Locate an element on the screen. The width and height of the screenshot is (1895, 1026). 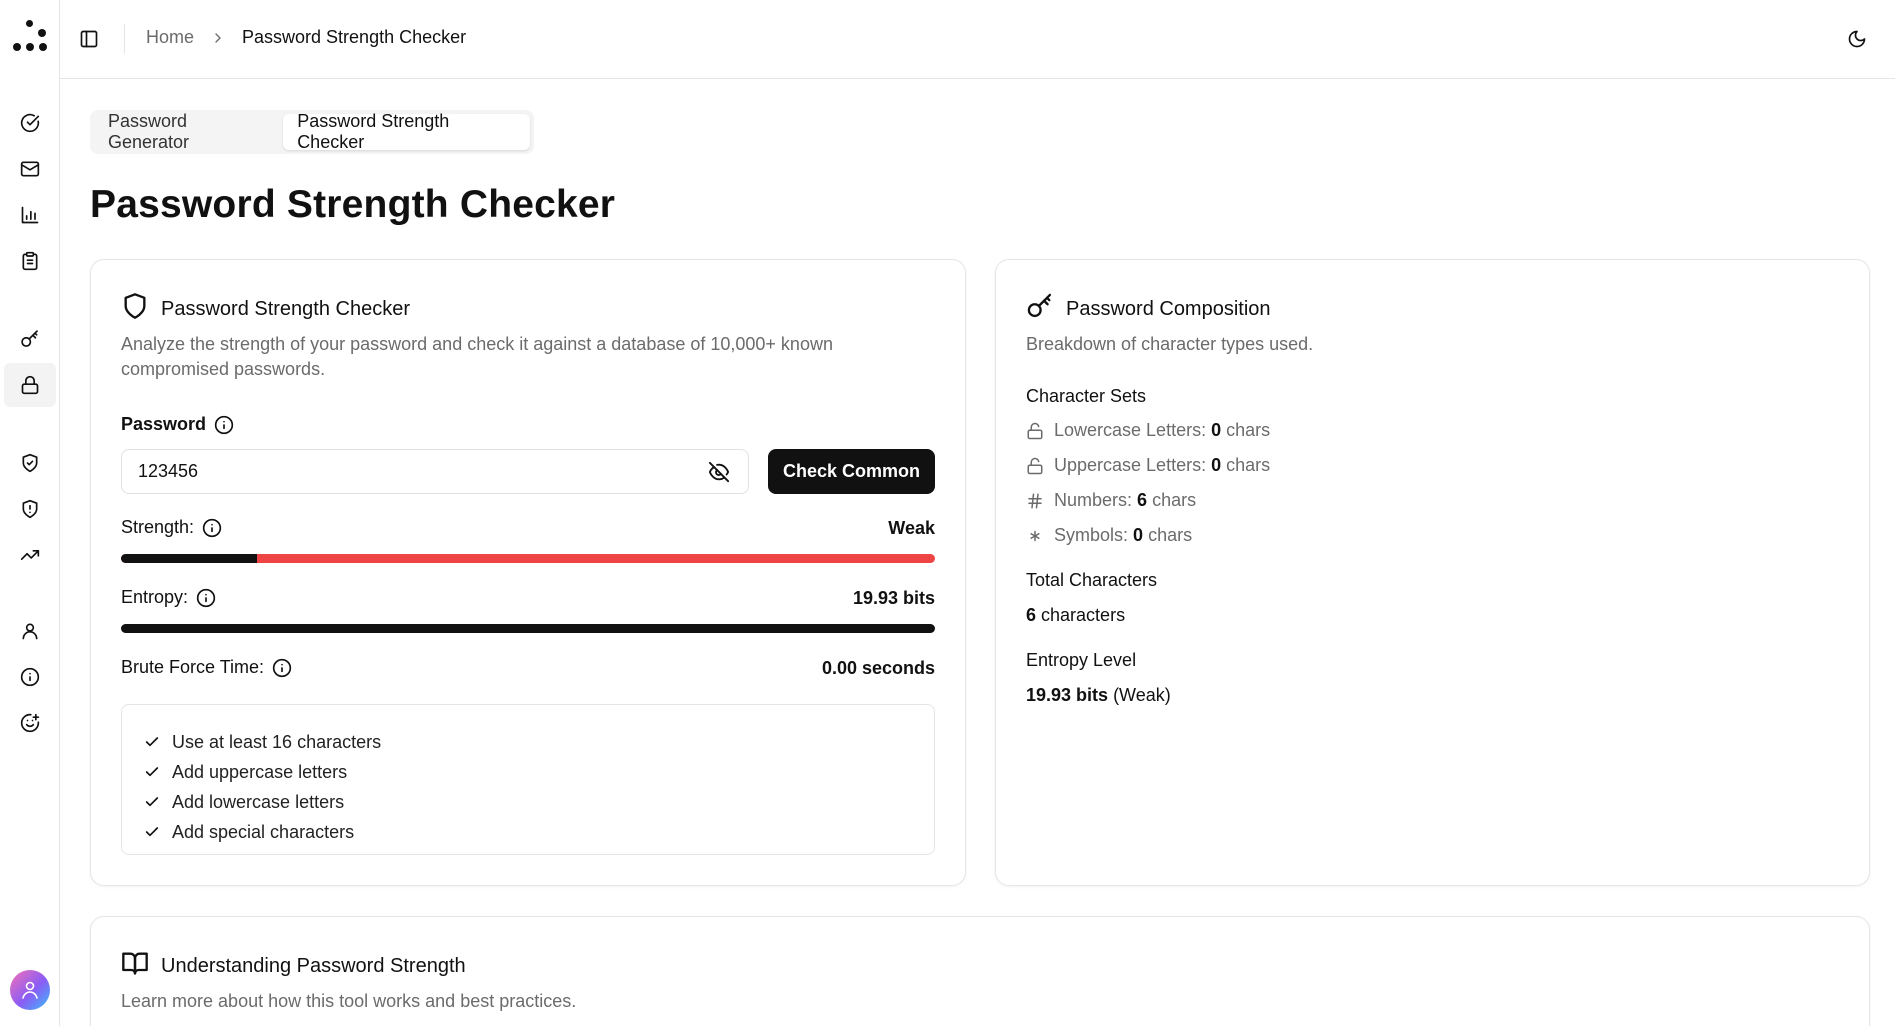
bar-chart-icon is located at coordinates (30, 215).